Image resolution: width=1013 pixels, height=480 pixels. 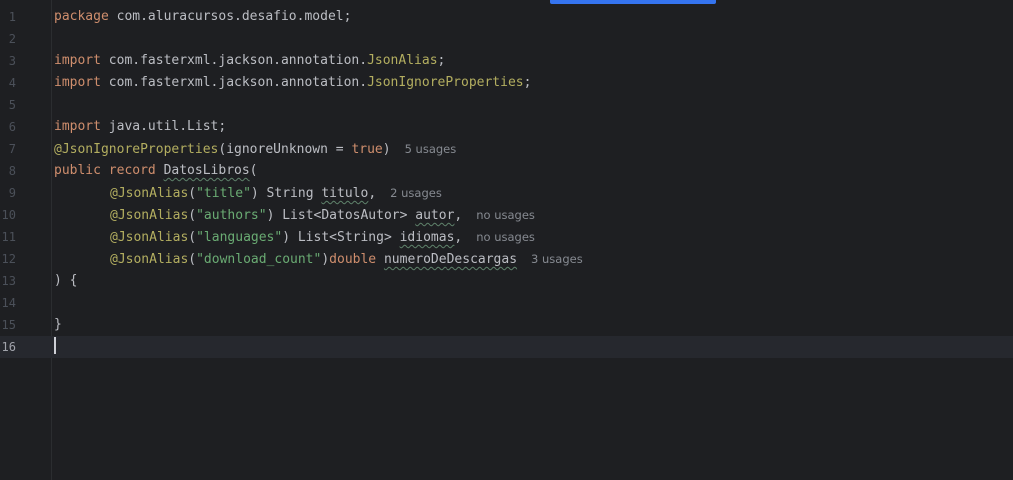 What do you see at coordinates (482, 259) in the screenshot?
I see `field-name-part: Descargas` at bounding box center [482, 259].